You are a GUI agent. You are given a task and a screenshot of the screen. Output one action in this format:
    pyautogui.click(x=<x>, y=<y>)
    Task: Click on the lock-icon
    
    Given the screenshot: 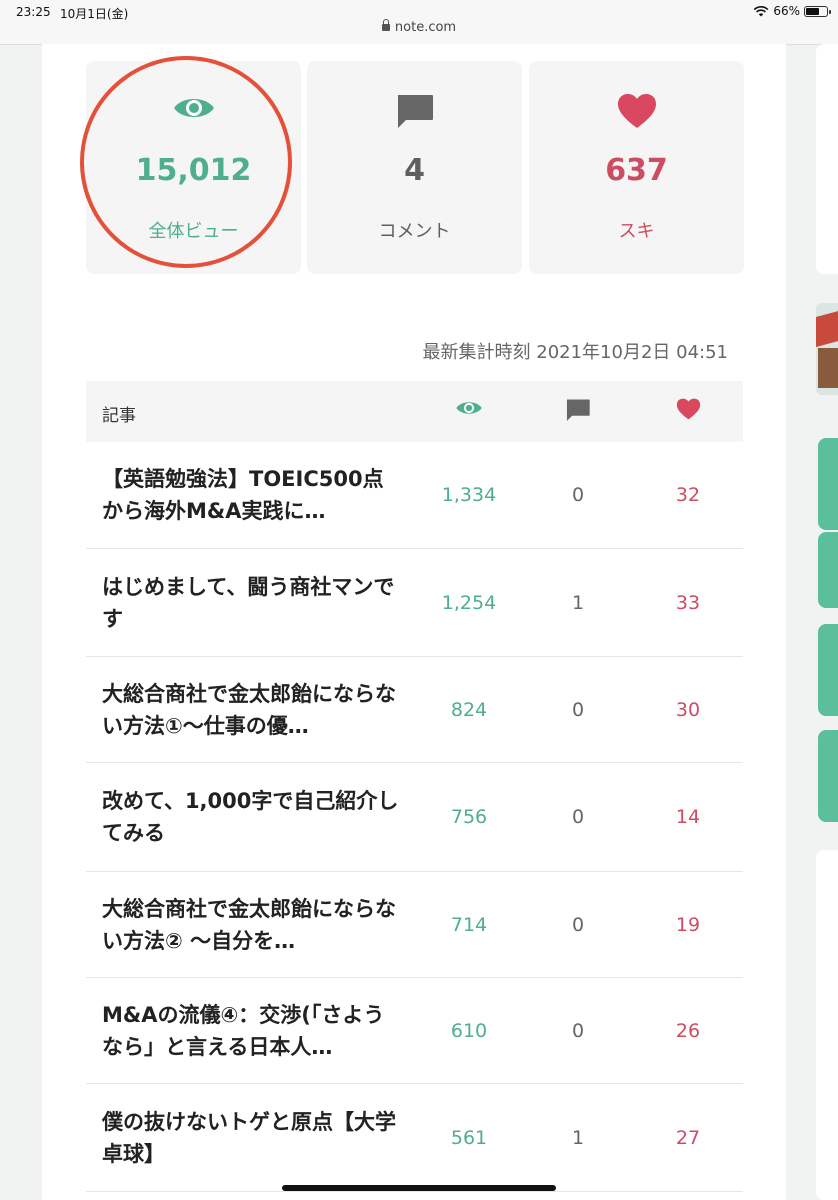 What is the action you would take?
    pyautogui.click(x=385, y=25)
    